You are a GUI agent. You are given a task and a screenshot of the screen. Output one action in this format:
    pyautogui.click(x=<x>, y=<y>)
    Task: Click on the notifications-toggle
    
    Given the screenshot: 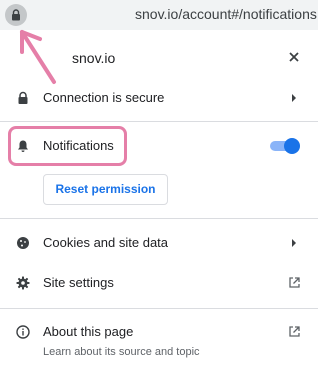 What is the action you would take?
    pyautogui.click(x=284, y=146)
    